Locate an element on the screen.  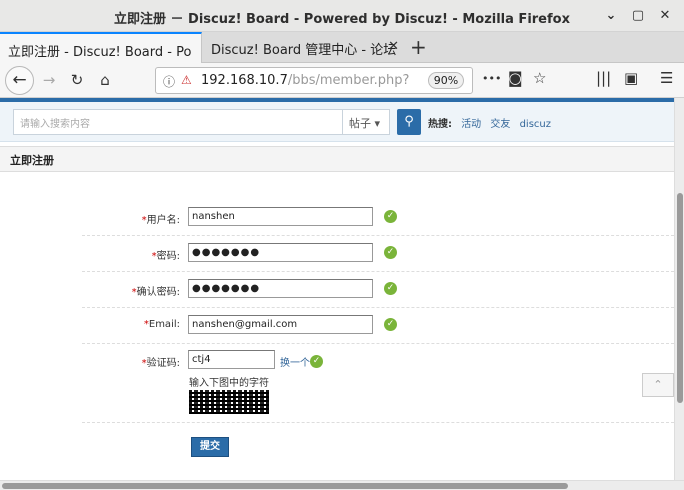
section-header: 立即注册 is located at coordinates (337, 159).